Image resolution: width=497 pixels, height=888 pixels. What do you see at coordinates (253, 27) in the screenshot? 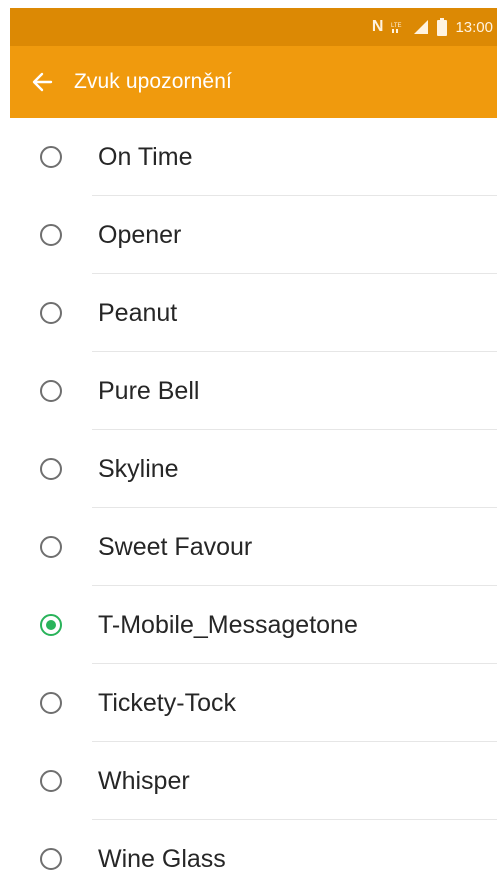
I see `status-bar: N LTE 13:00` at bounding box center [253, 27].